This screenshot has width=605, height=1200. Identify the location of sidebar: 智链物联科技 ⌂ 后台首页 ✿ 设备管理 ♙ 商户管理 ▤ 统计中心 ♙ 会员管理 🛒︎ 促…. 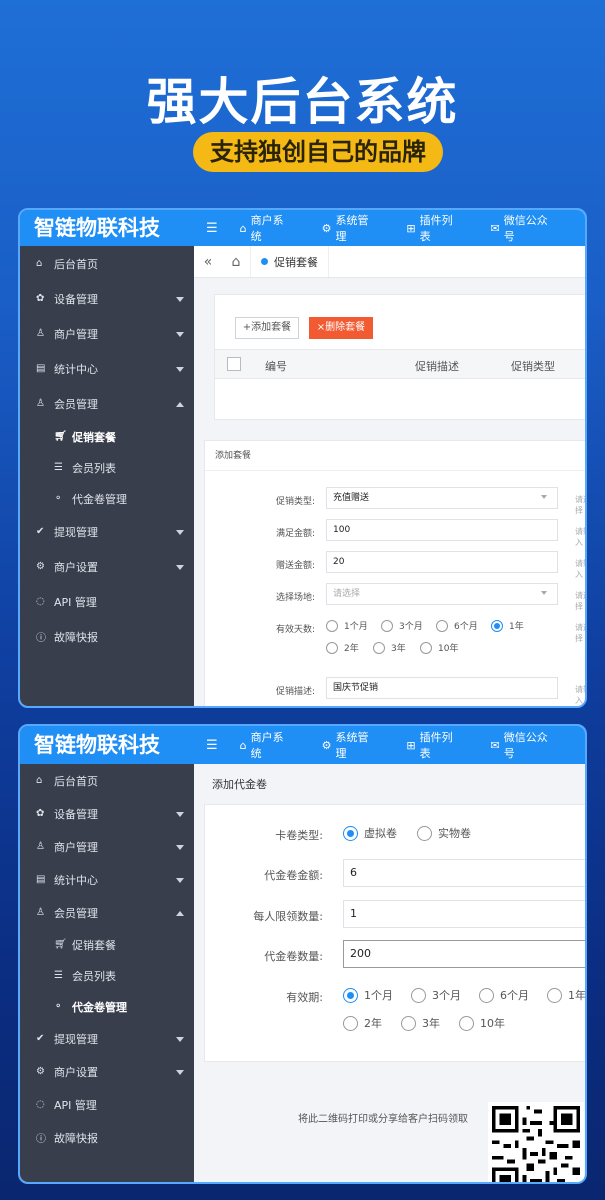
(107, 458).